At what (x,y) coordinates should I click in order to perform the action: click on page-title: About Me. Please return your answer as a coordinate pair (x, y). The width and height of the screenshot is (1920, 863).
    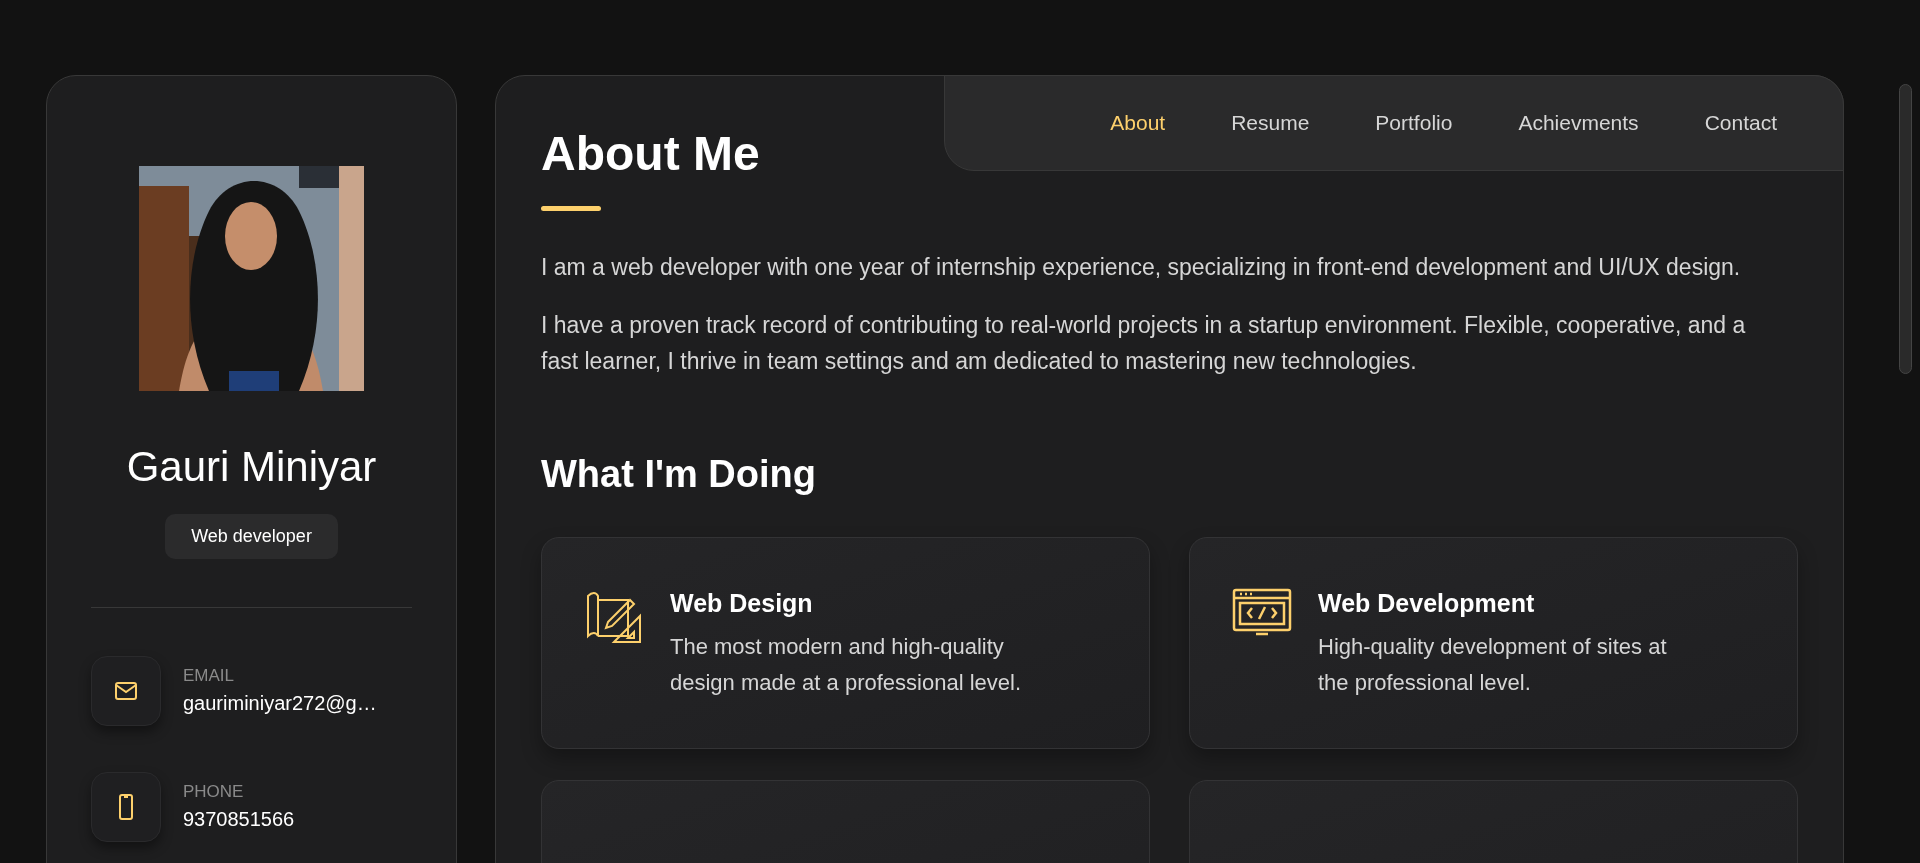
    Looking at the image, I should click on (650, 154).